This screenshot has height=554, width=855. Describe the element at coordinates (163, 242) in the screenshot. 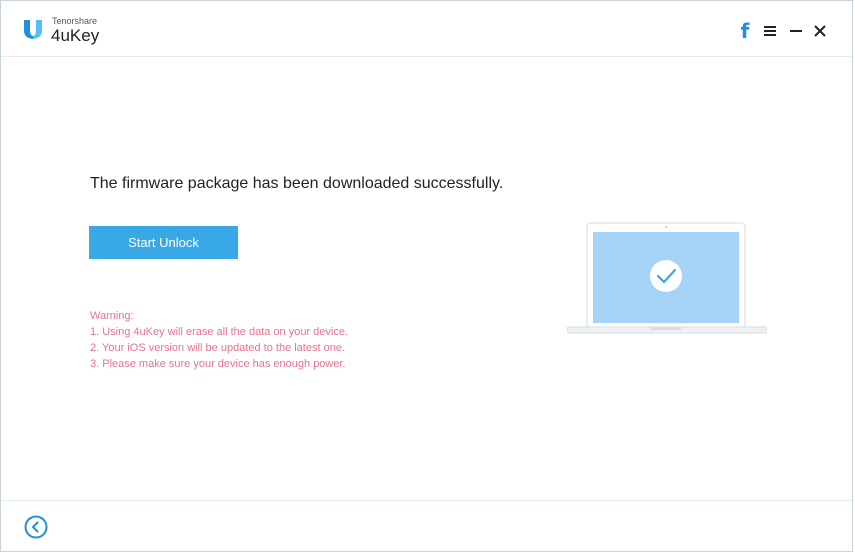

I see `start-unlock-button: Start Unlock` at that location.